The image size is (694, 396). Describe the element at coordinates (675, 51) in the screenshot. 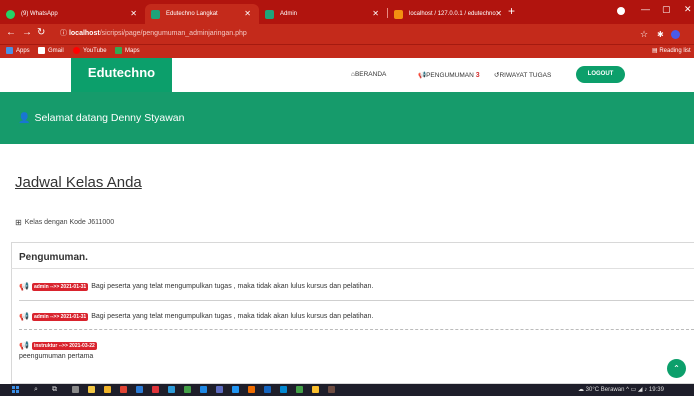

I see `reading-list-label: Reading list` at that location.